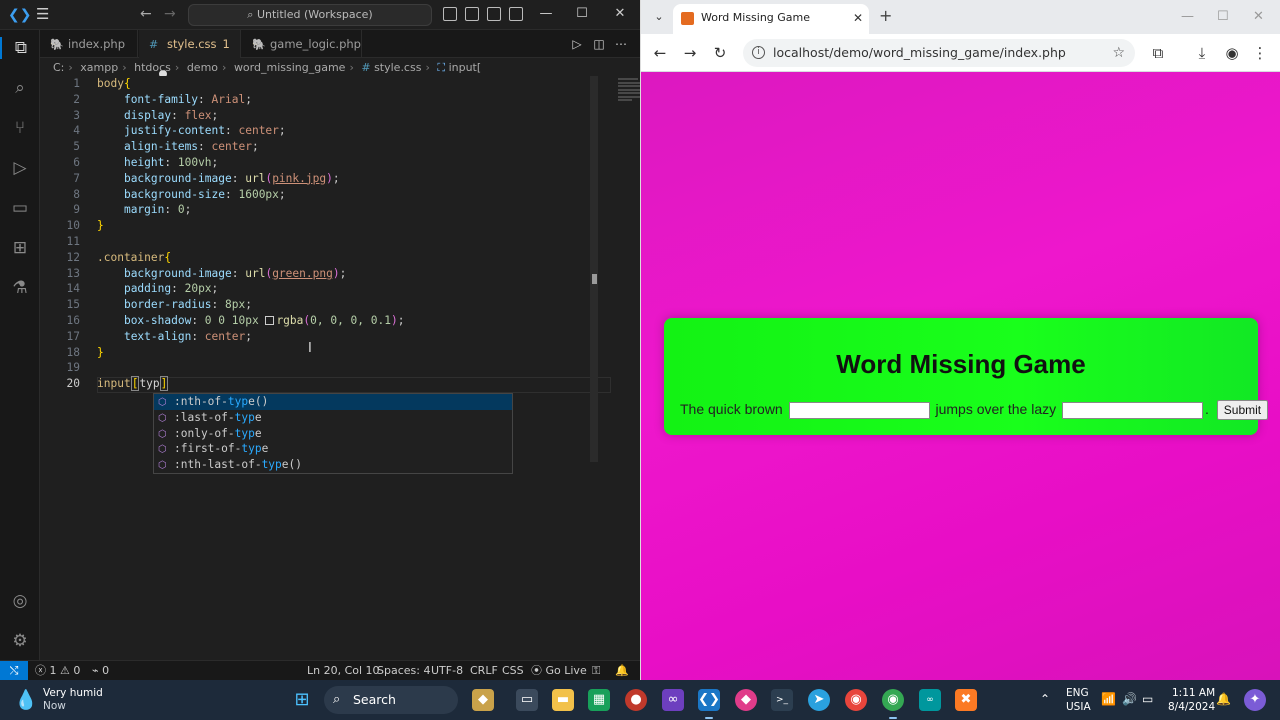  I want to click on color-swatch-icon, so click(270, 320).